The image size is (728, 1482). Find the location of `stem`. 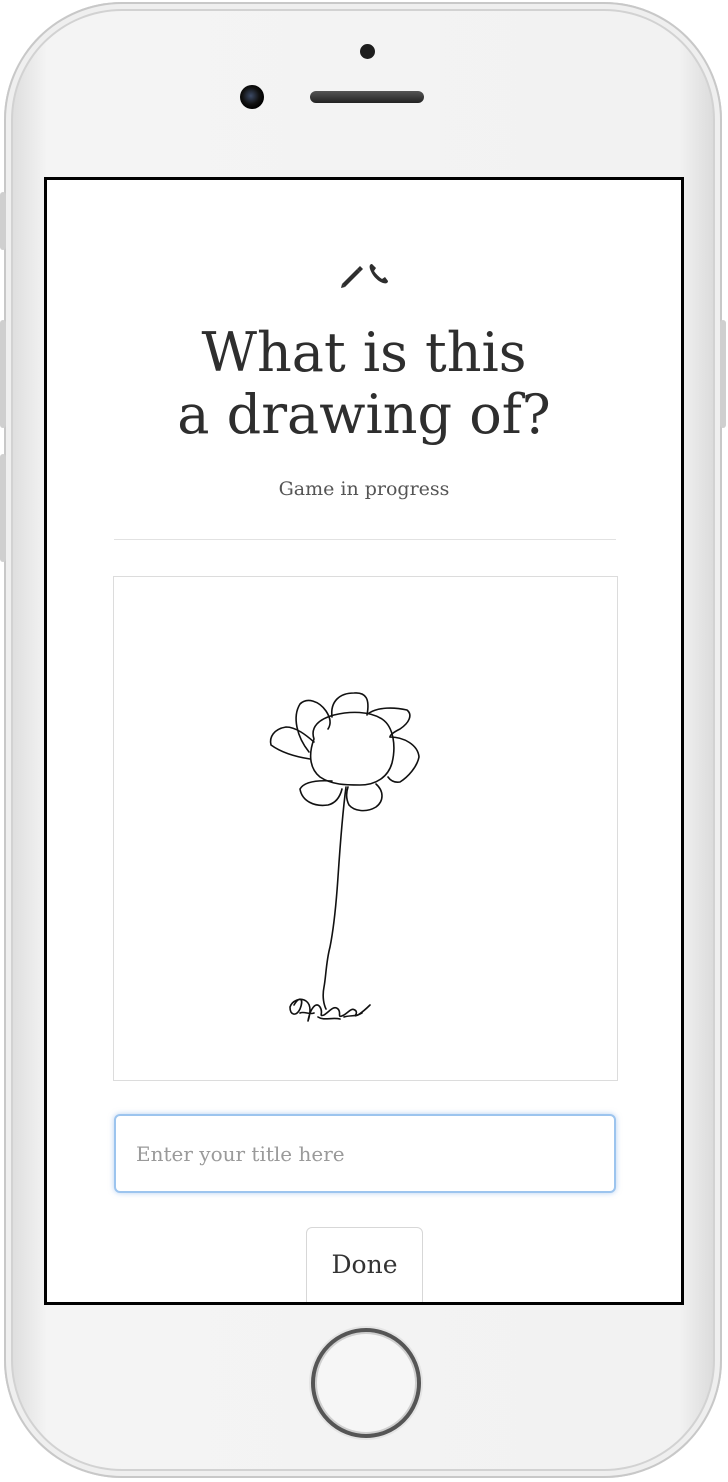

stem is located at coordinates (334, 898).